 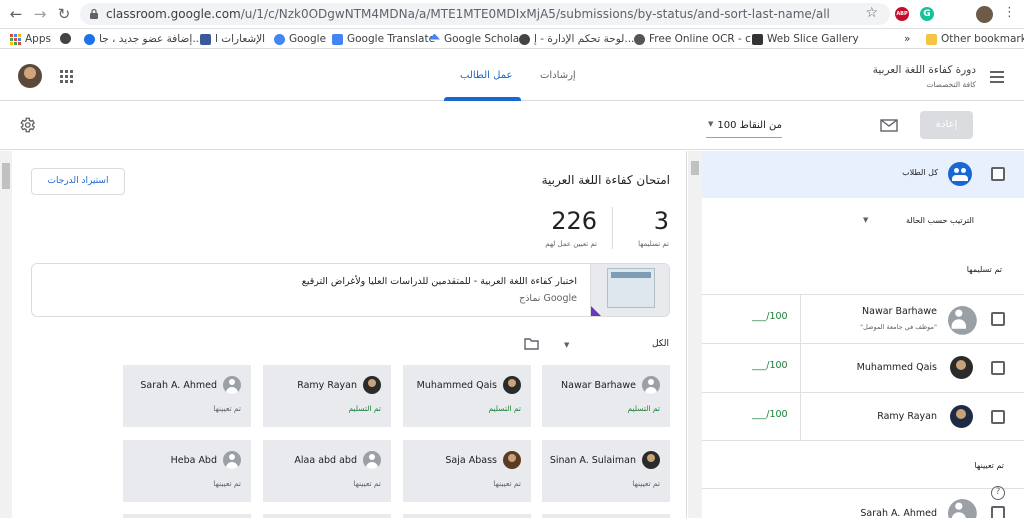 I want to click on tab-student-work: عمل الطالب, so click(x=486, y=75).